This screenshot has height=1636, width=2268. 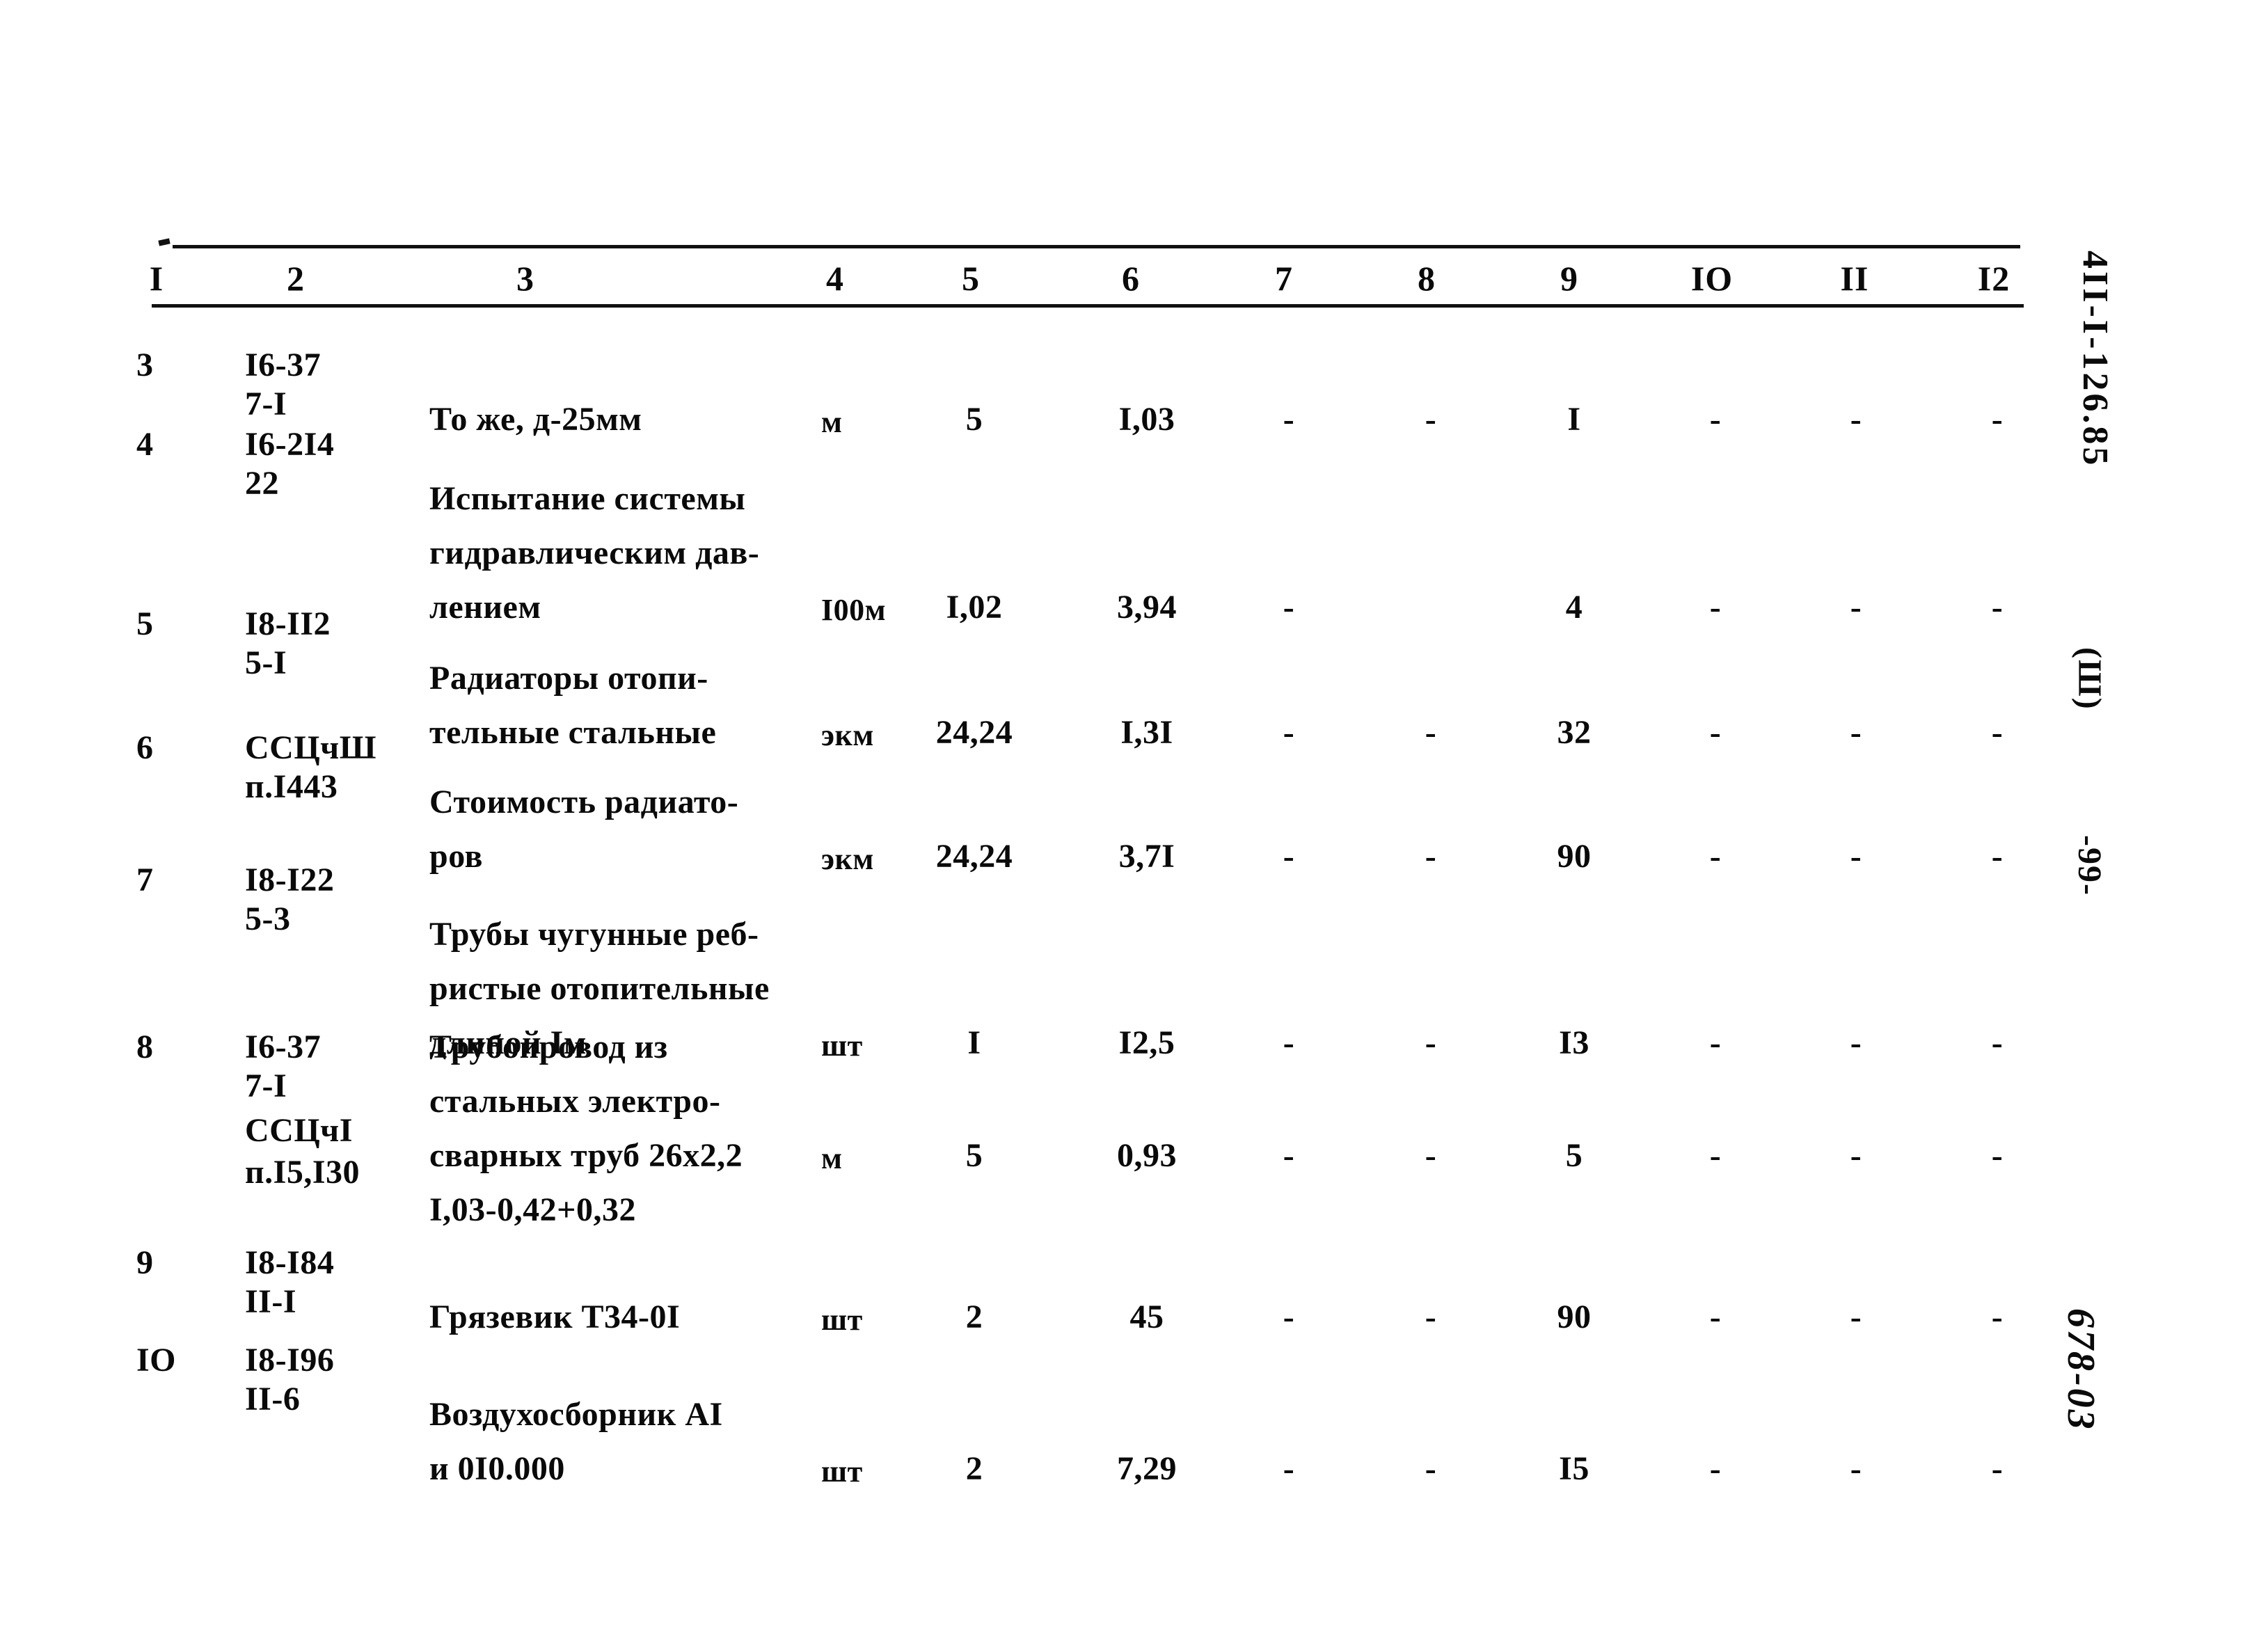 What do you see at coordinates (145, 623) in the screenshot?
I see `row-position-number: 5` at bounding box center [145, 623].